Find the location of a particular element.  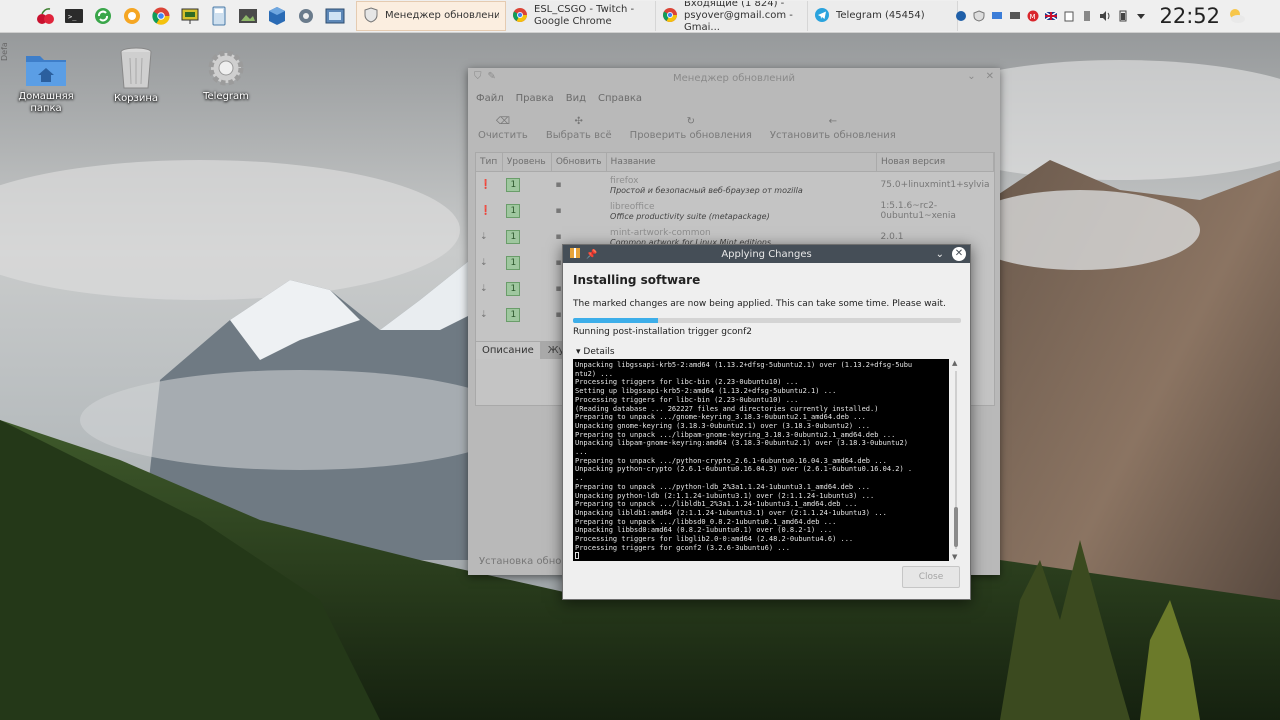

terminal-scrollbar: ▲ ▼ is located at coordinates (956, 460).